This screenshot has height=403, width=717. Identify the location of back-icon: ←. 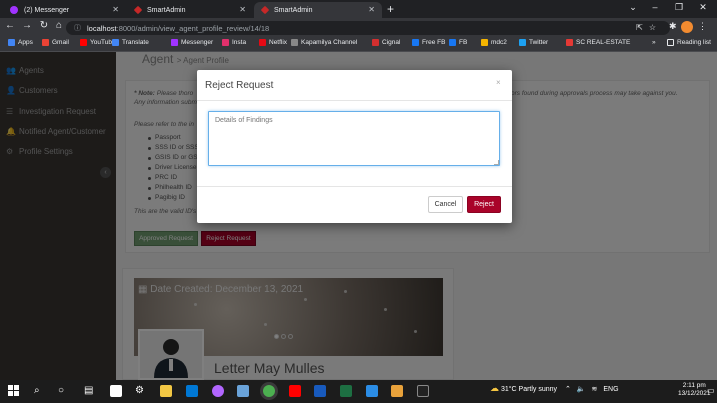
(10, 25).